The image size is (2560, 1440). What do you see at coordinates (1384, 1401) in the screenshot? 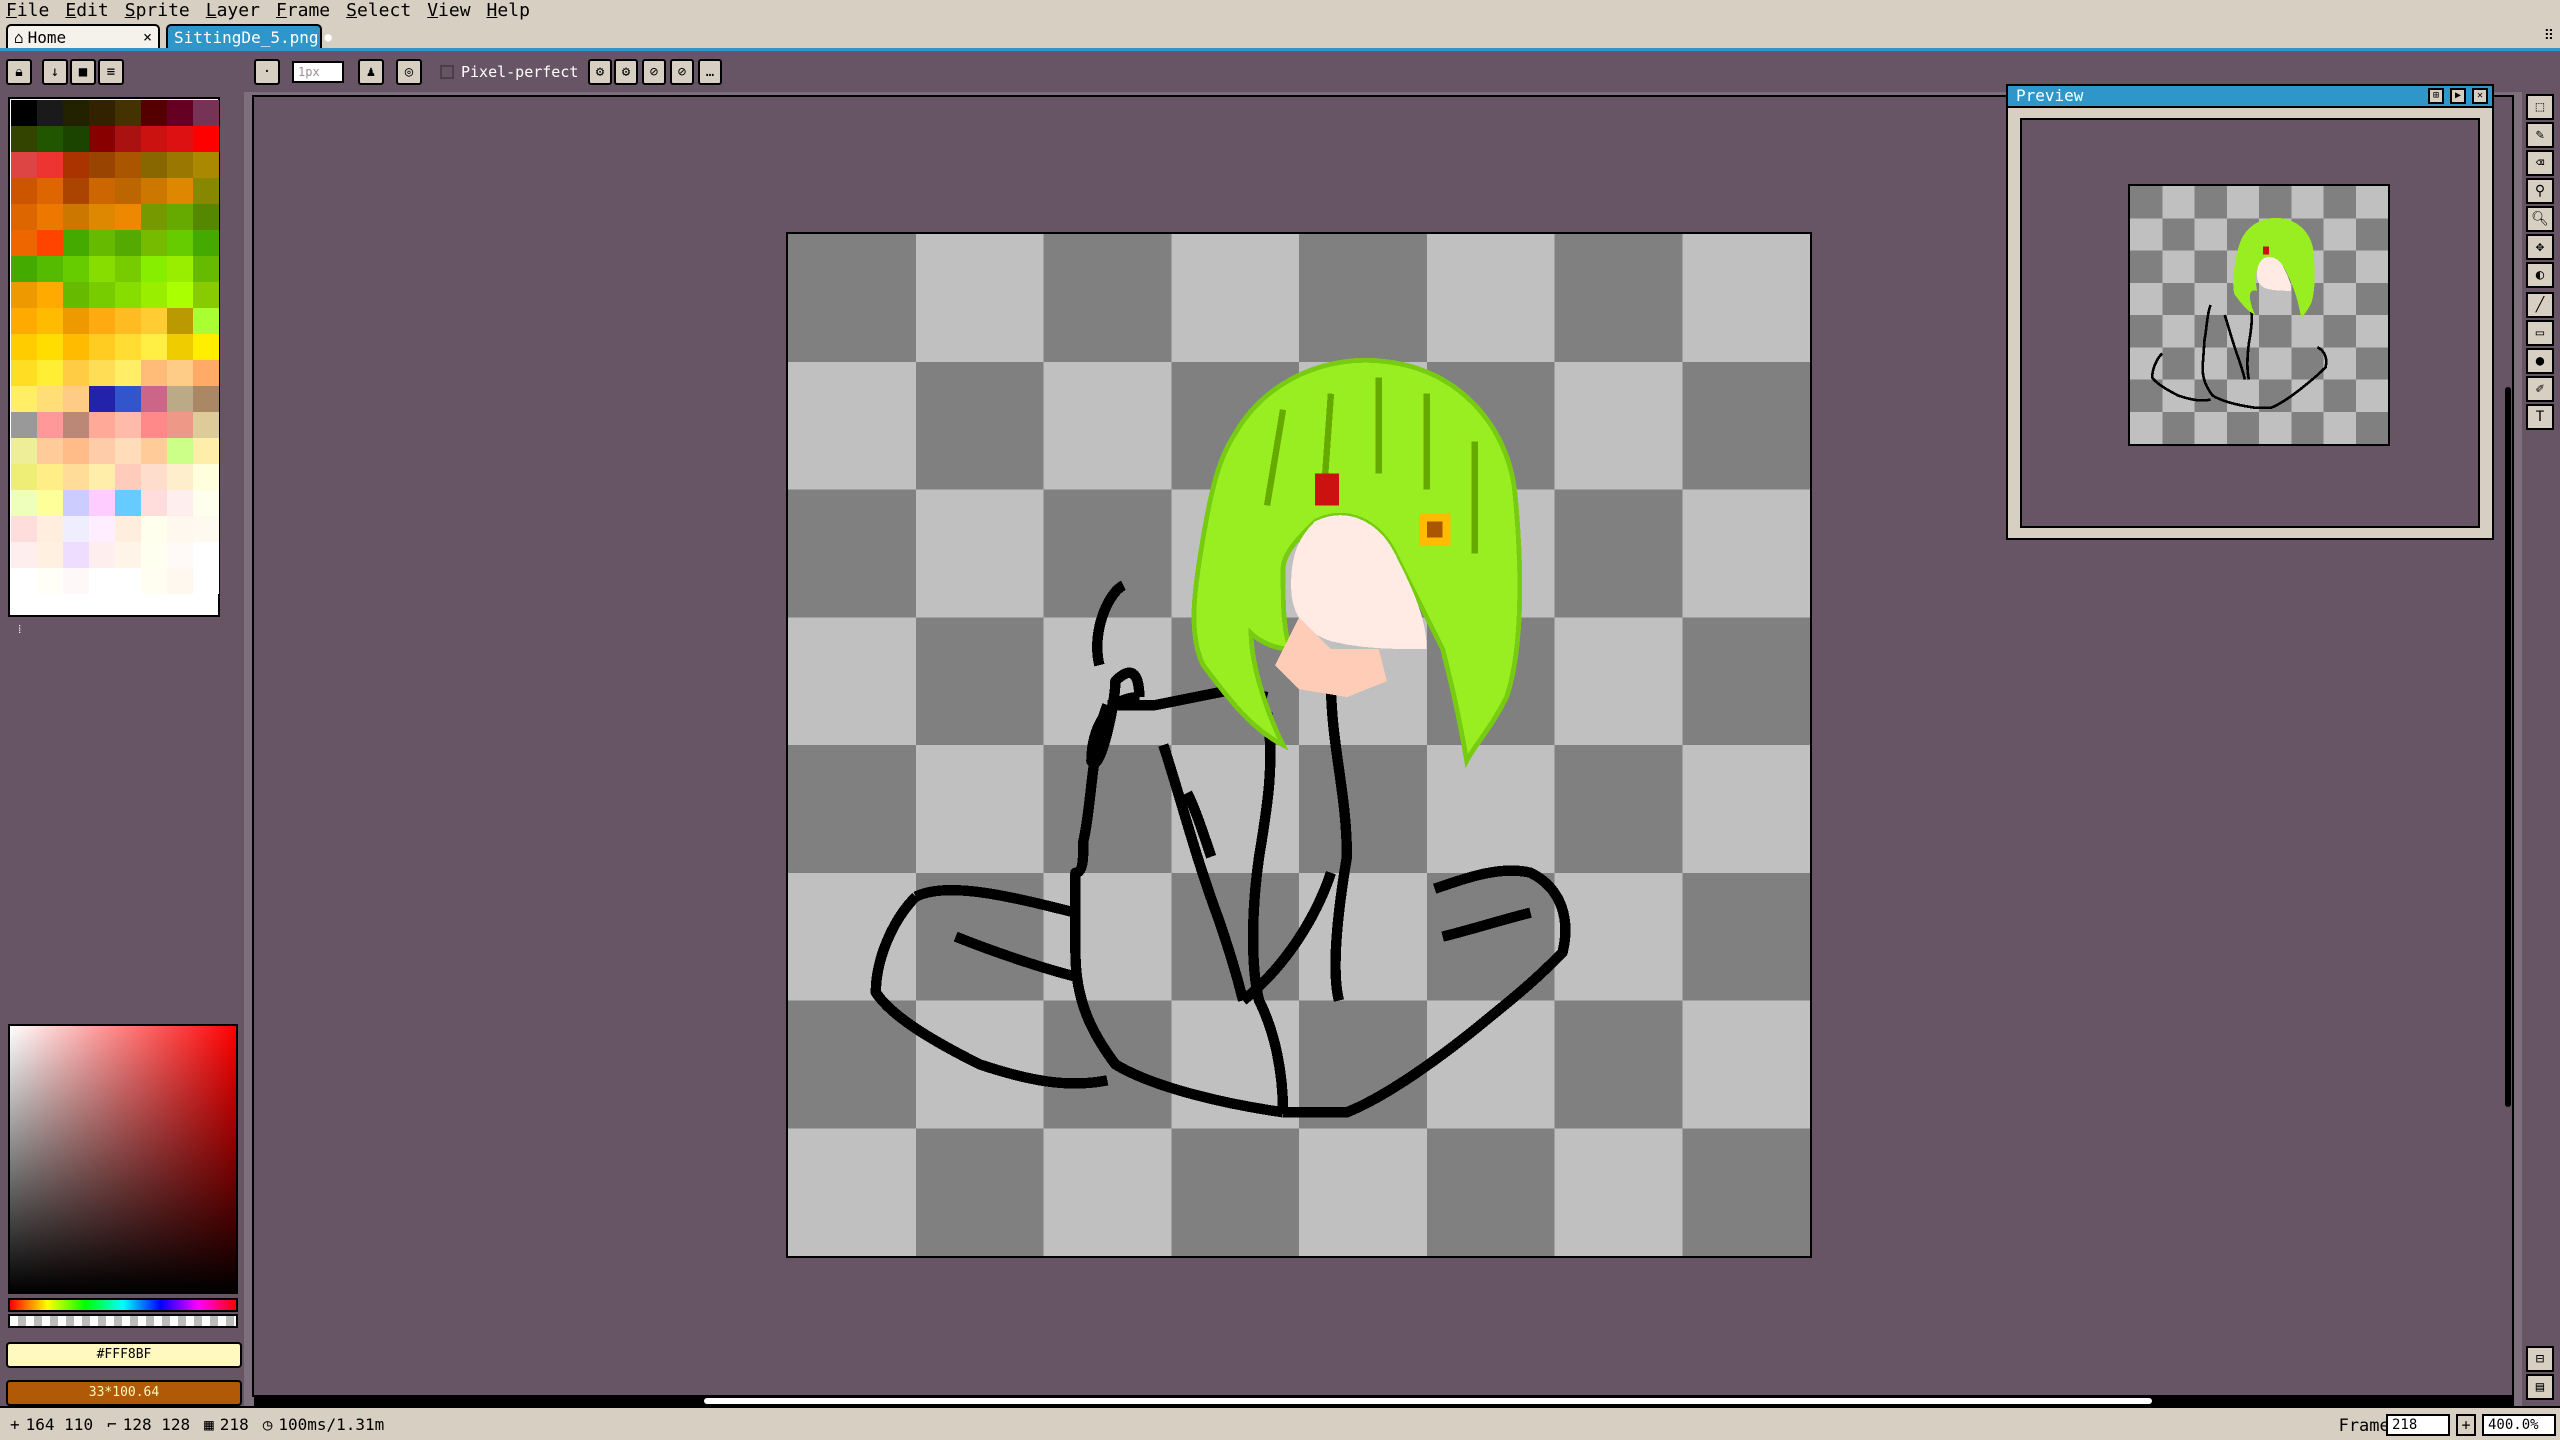
I see `horizontal-scrollbar` at bounding box center [1384, 1401].